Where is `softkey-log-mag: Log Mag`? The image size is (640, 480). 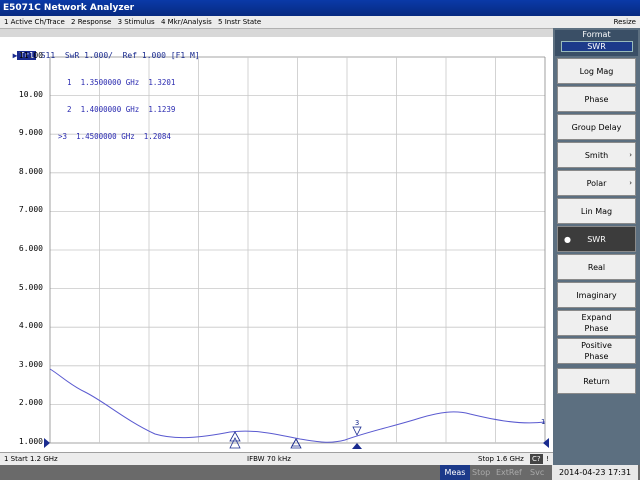
softkey-log-mag: Log Mag is located at coordinates (596, 71).